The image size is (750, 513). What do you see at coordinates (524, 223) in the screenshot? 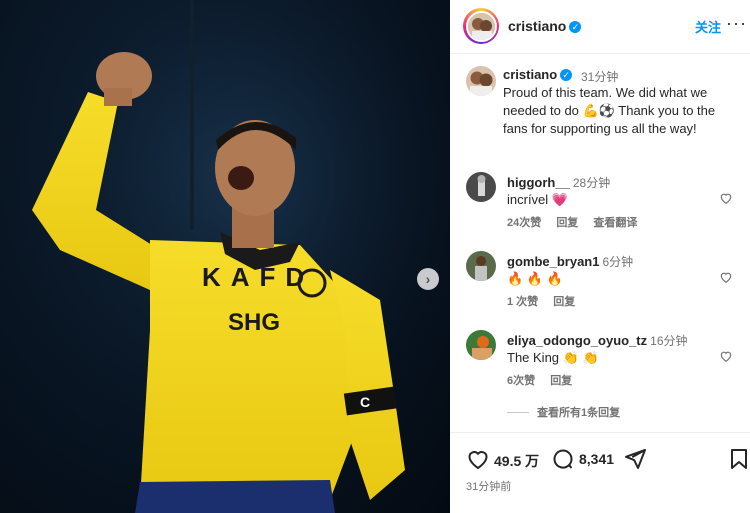
I see `comment-likes: 24次赞` at bounding box center [524, 223].